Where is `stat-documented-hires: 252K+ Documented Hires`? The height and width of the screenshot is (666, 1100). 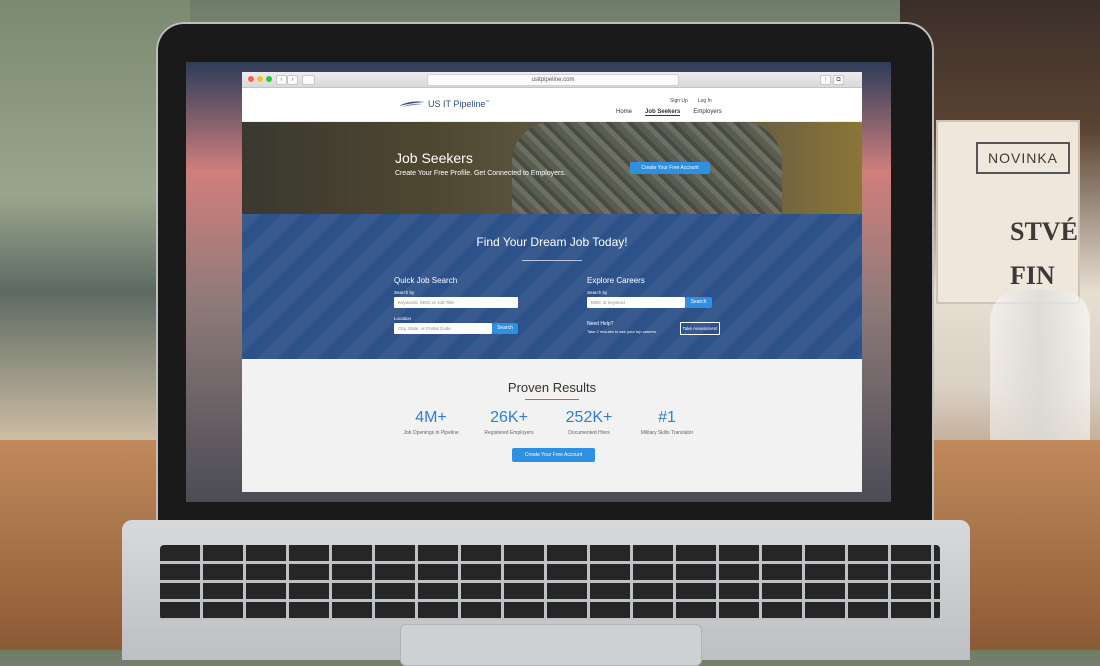
stat-documented-hires: 252K+ Documented Hires is located at coordinates (589, 422).